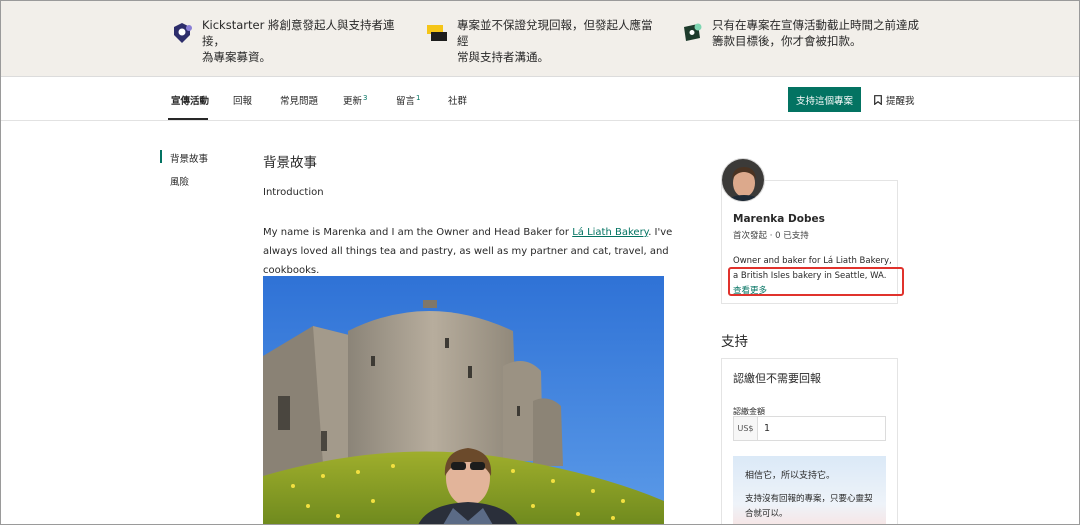 This screenshot has width=1080, height=525. Describe the element at coordinates (777, 378) in the screenshot. I see `pledge-title: 認繳但不需要回報` at that location.